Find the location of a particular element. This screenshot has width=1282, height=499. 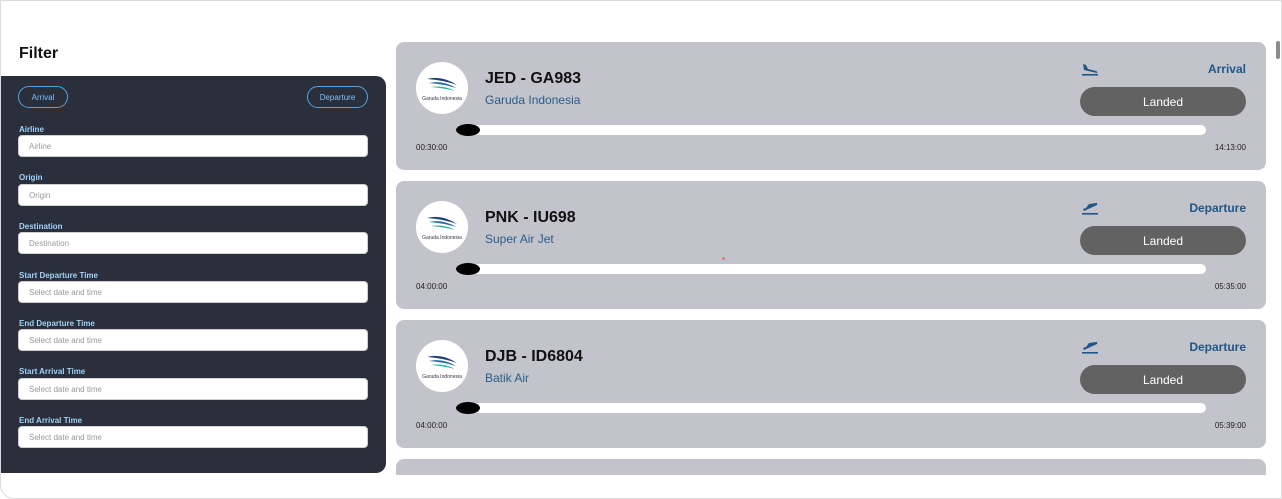

destination-label: Destination is located at coordinates (41, 226).